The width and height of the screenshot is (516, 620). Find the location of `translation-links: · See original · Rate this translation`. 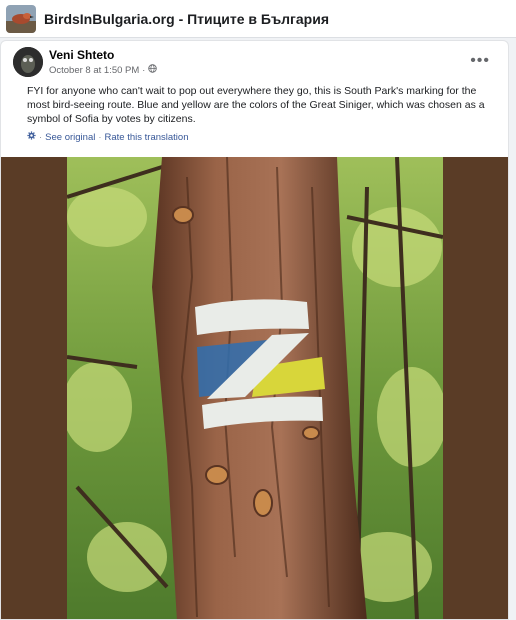

translation-links: · See original · Rate this translation is located at coordinates (107, 137).